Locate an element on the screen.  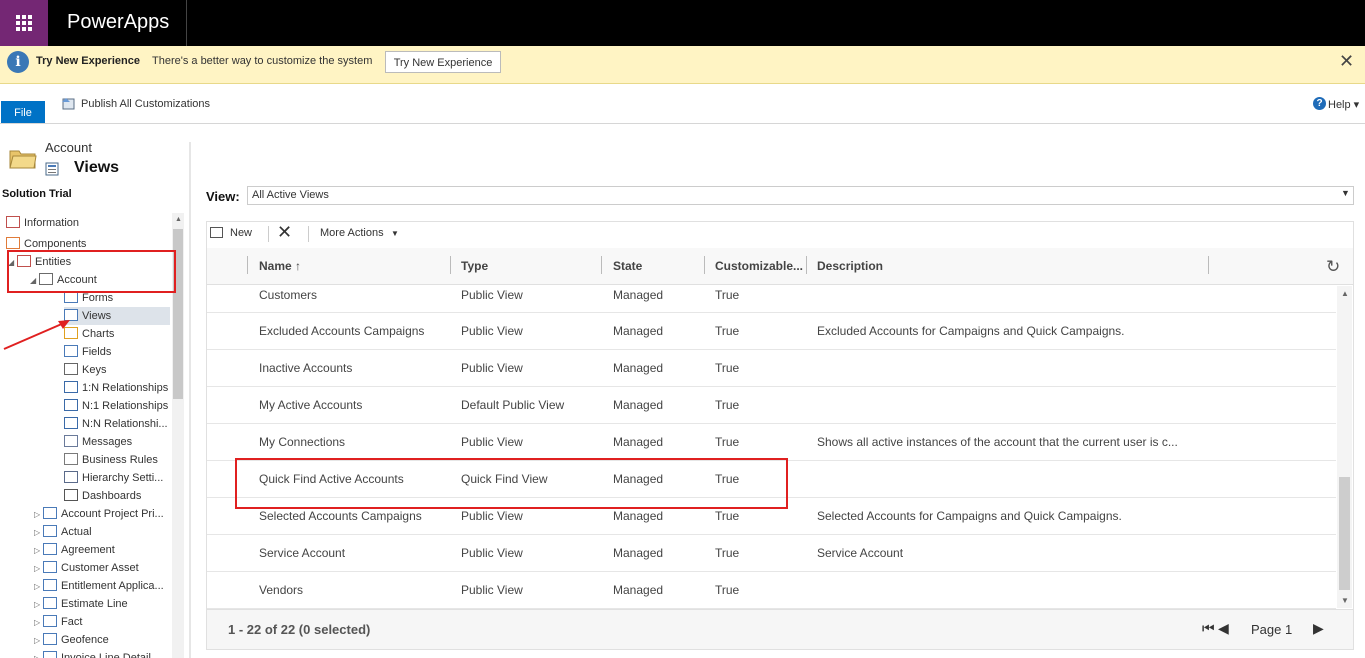
page-number: Page 1 is located at coordinates (1272, 629).